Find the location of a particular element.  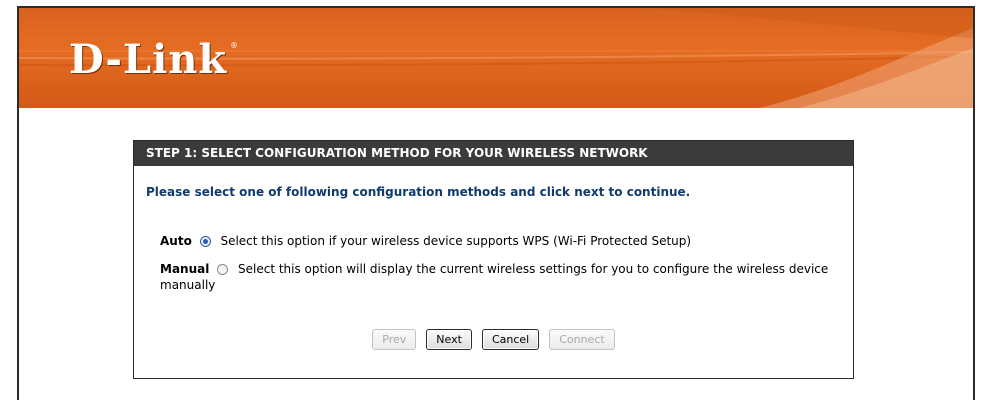

dlink-logo: D-Link is located at coordinates (148, 59).